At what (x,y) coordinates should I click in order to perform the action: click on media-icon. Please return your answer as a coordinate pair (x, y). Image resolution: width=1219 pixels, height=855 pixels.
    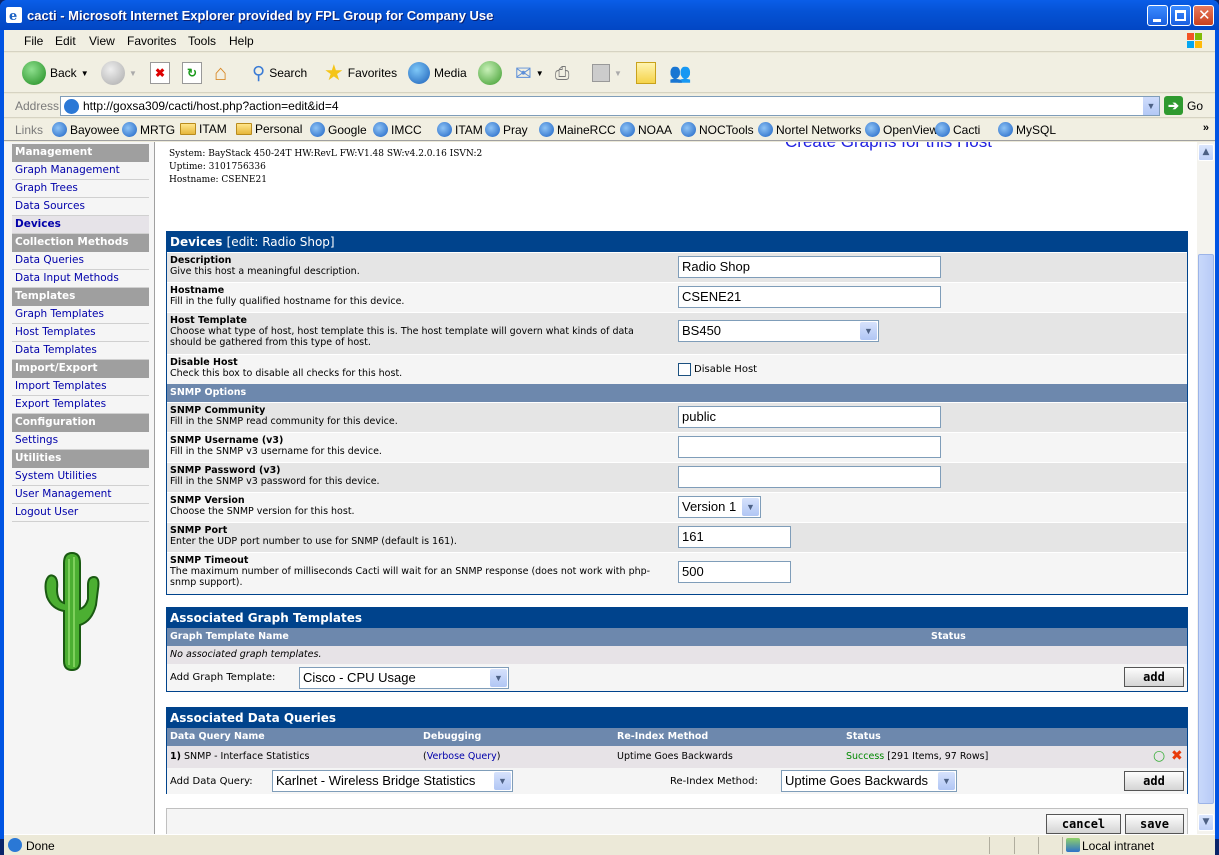
    Looking at the image, I should click on (419, 73).